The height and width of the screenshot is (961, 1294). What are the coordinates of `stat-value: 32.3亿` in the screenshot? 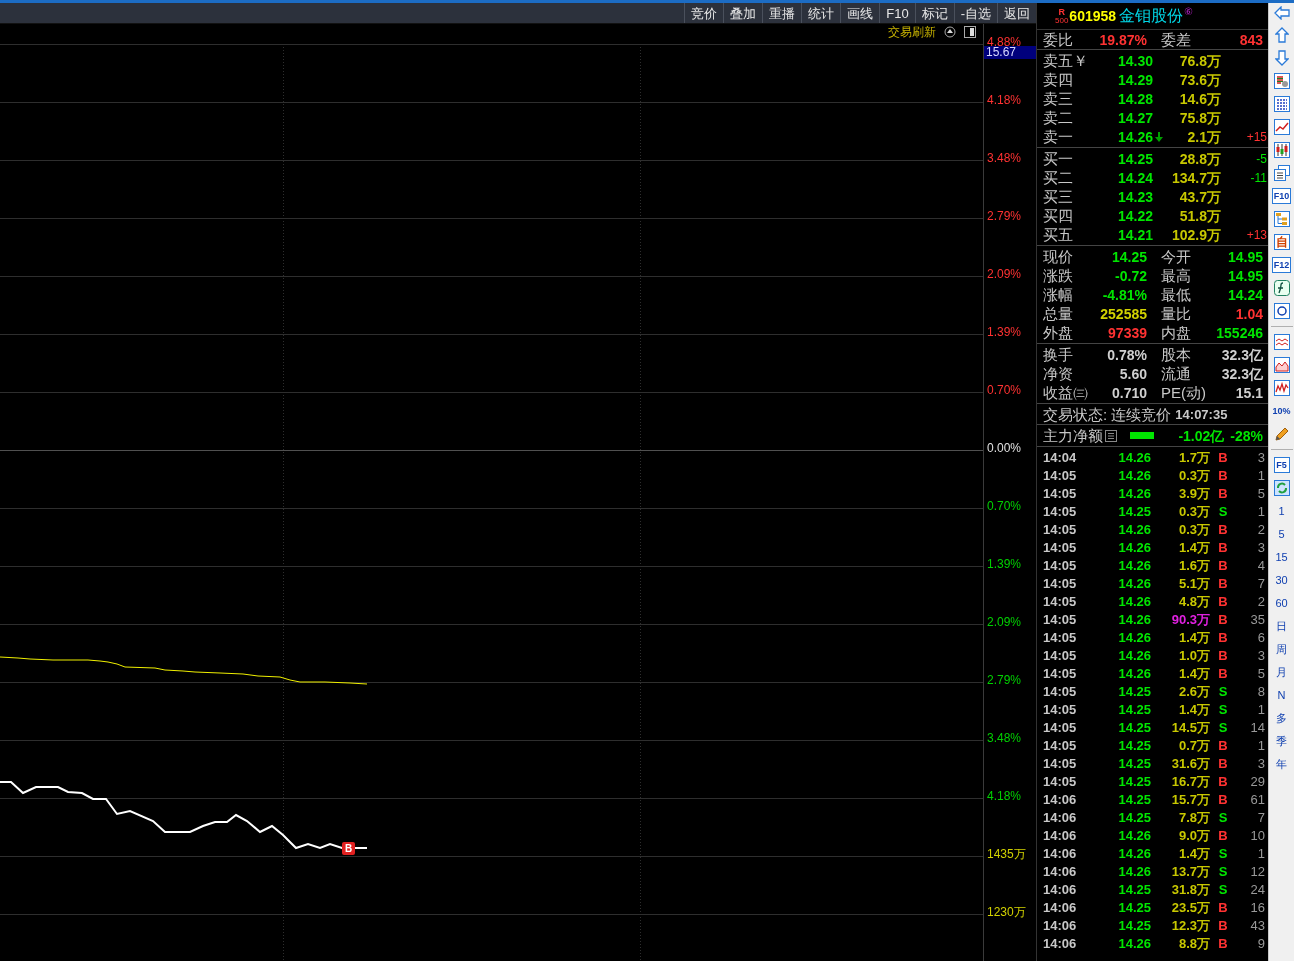 It's located at (1241, 373).